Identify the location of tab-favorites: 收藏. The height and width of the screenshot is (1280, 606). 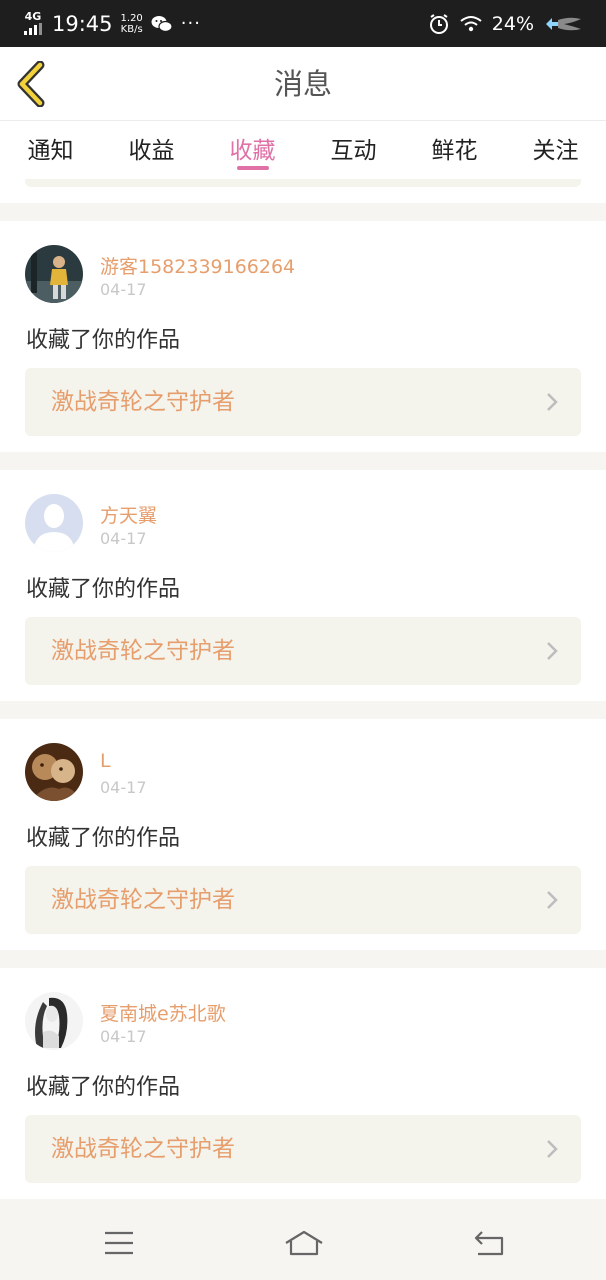
(252, 150).